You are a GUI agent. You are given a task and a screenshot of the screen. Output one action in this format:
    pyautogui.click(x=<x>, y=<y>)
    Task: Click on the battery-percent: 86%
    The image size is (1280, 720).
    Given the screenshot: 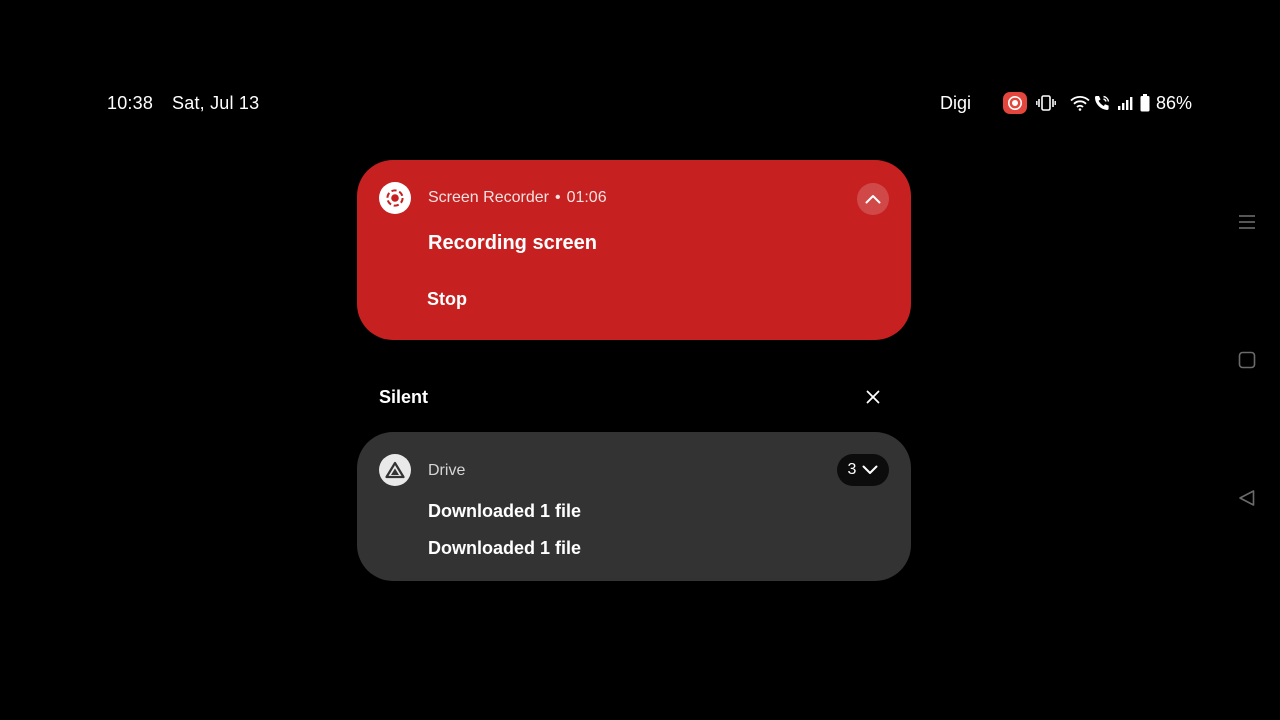 What is the action you would take?
    pyautogui.click(x=1173, y=102)
    